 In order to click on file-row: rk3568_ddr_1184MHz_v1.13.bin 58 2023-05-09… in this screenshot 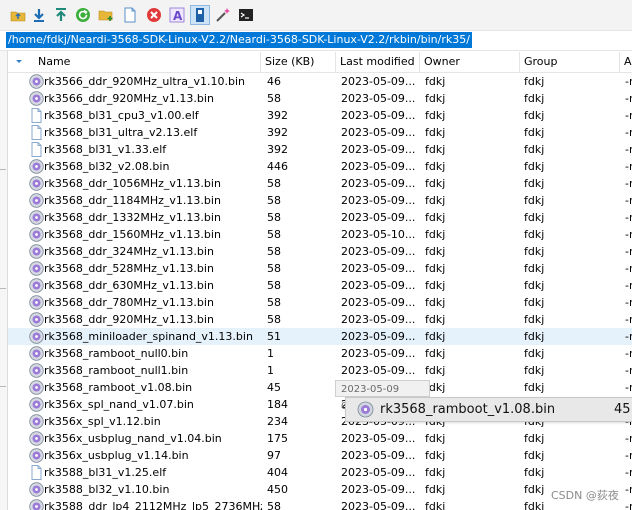, I will do `click(320, 200)`.